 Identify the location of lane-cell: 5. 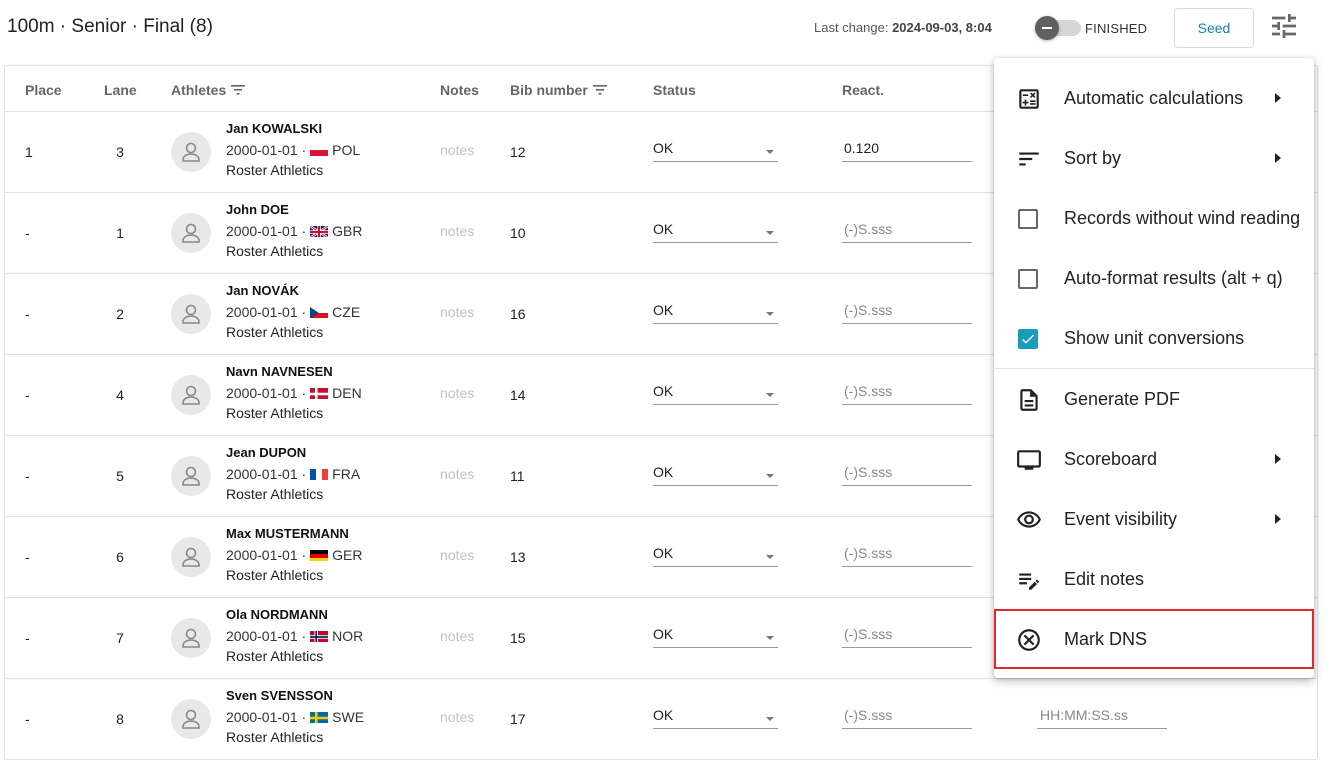
(120, 476).